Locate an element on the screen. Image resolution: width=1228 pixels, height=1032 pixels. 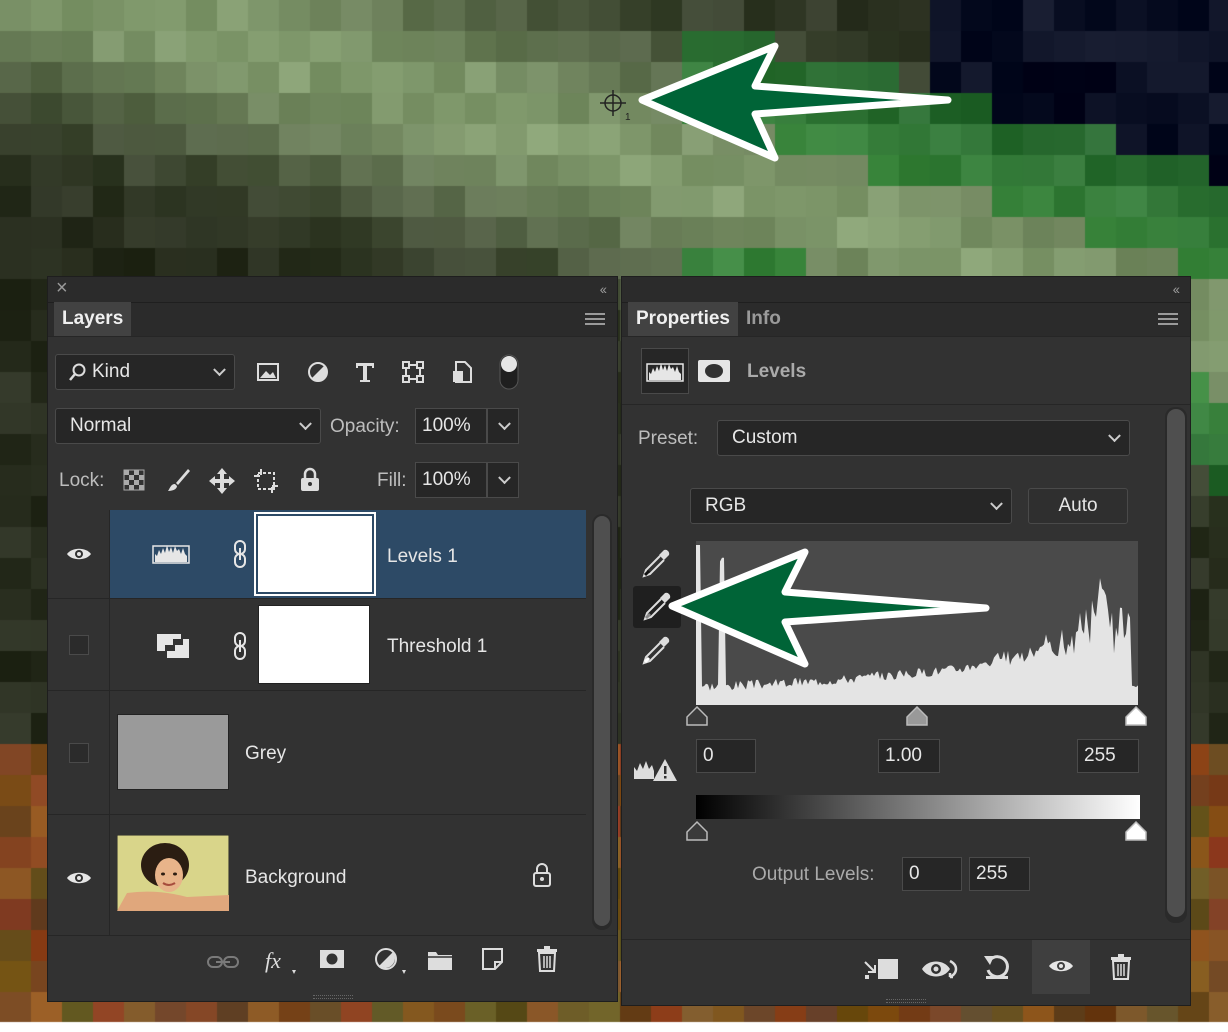
auto-button-label: Auto is located at coordinates (1078, 505).